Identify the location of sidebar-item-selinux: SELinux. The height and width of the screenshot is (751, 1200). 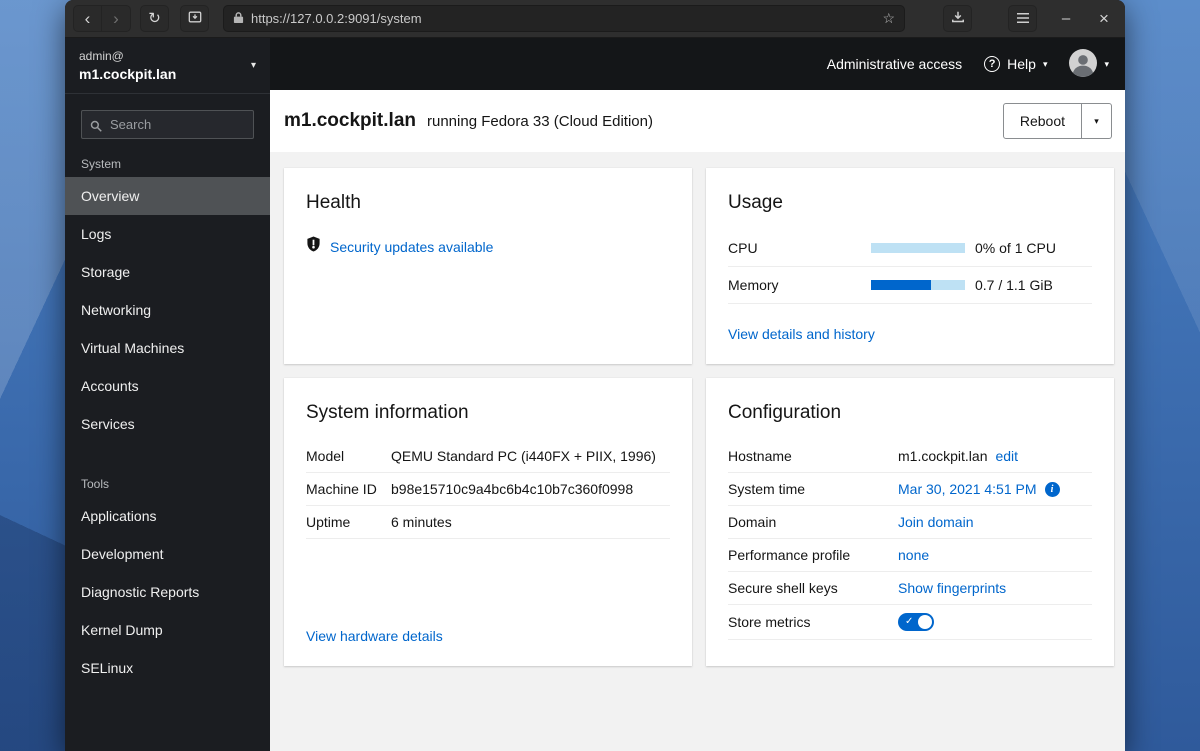
(167, 668).